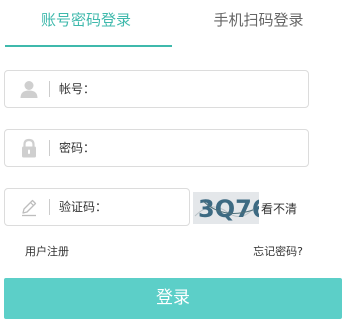 Image resolution: width=345 pixels, height=329 pixels. What do you see at coordinates (77, 89) in the screenshot?
I see `username-label: 帐号：` at bounding box center [77, 89].